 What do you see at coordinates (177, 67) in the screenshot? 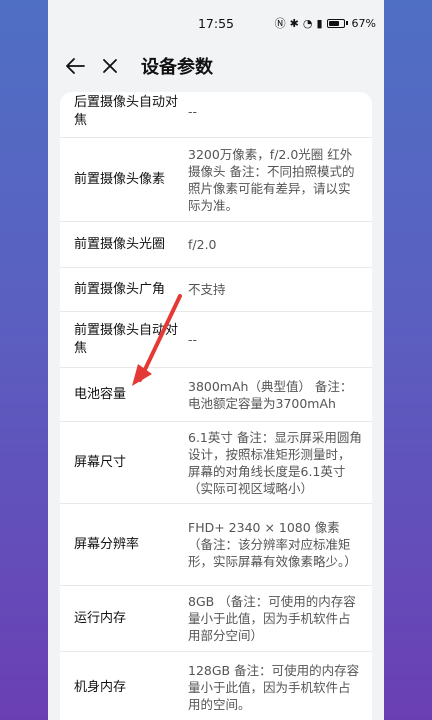
I see `page-title: 设备参数` at bounding box center [177, 67].